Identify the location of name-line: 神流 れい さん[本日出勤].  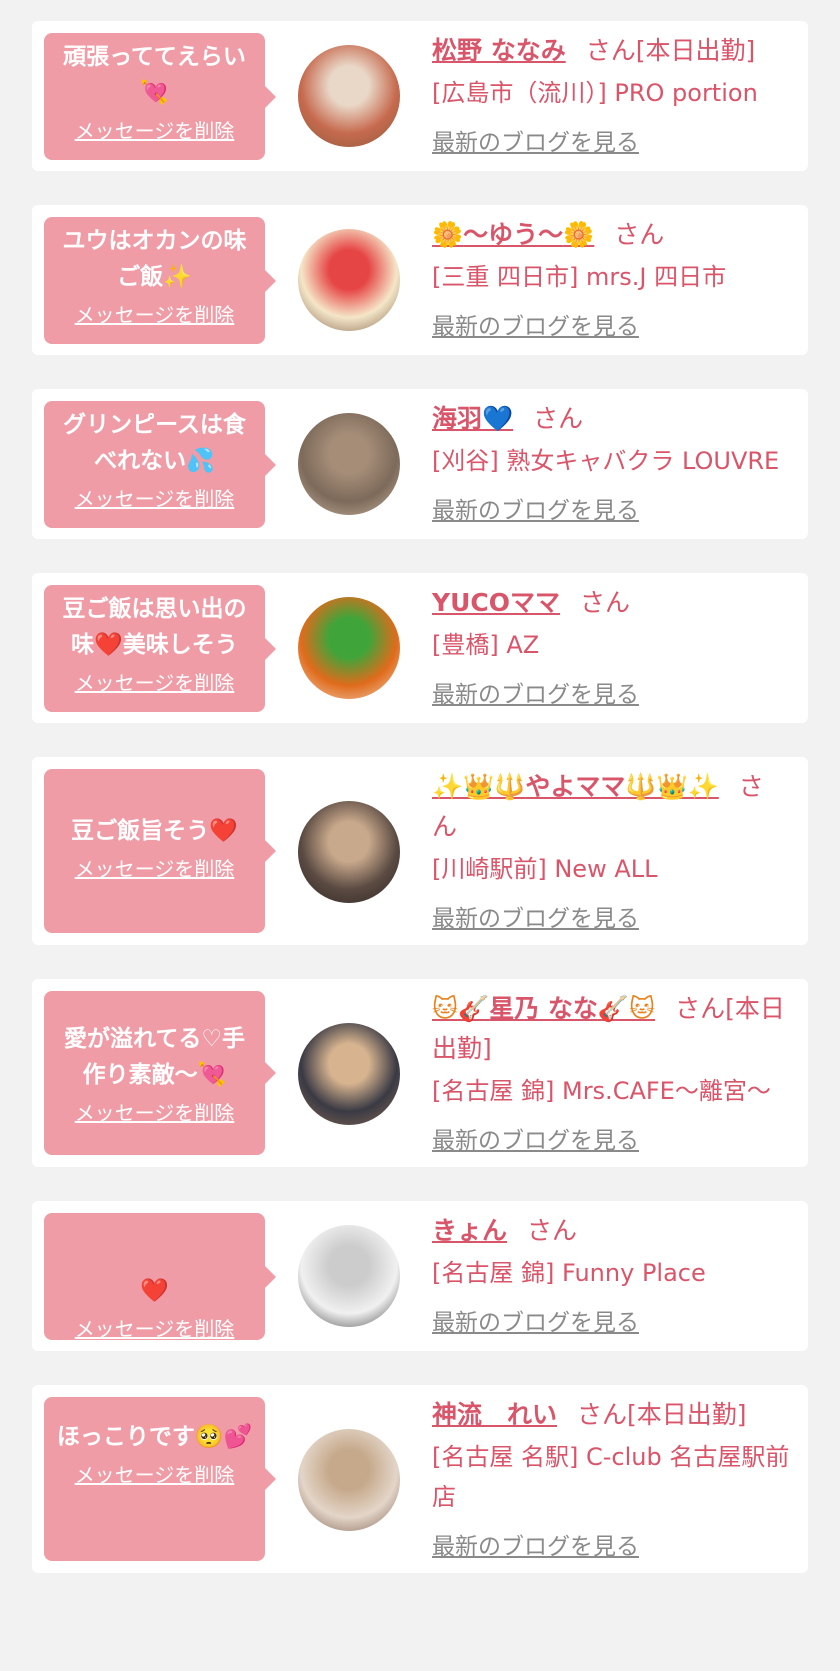
(615, 1415).